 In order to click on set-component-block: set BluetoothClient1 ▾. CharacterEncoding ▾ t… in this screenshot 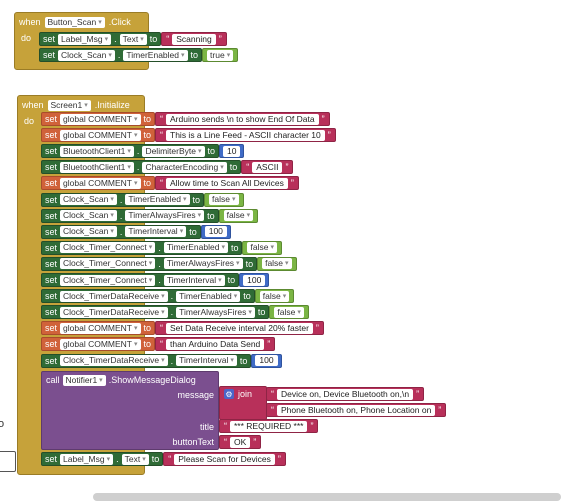, I will do `click(141, 167)`.